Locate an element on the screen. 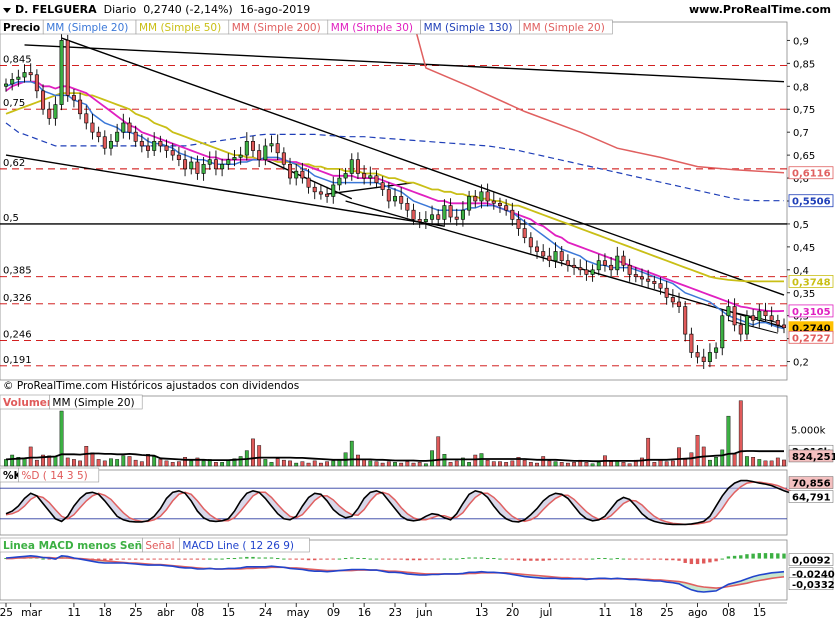 The height and width of the screenshot is (620, 835). x-tick-label-17: 11 is located at coordinates (605, 613).